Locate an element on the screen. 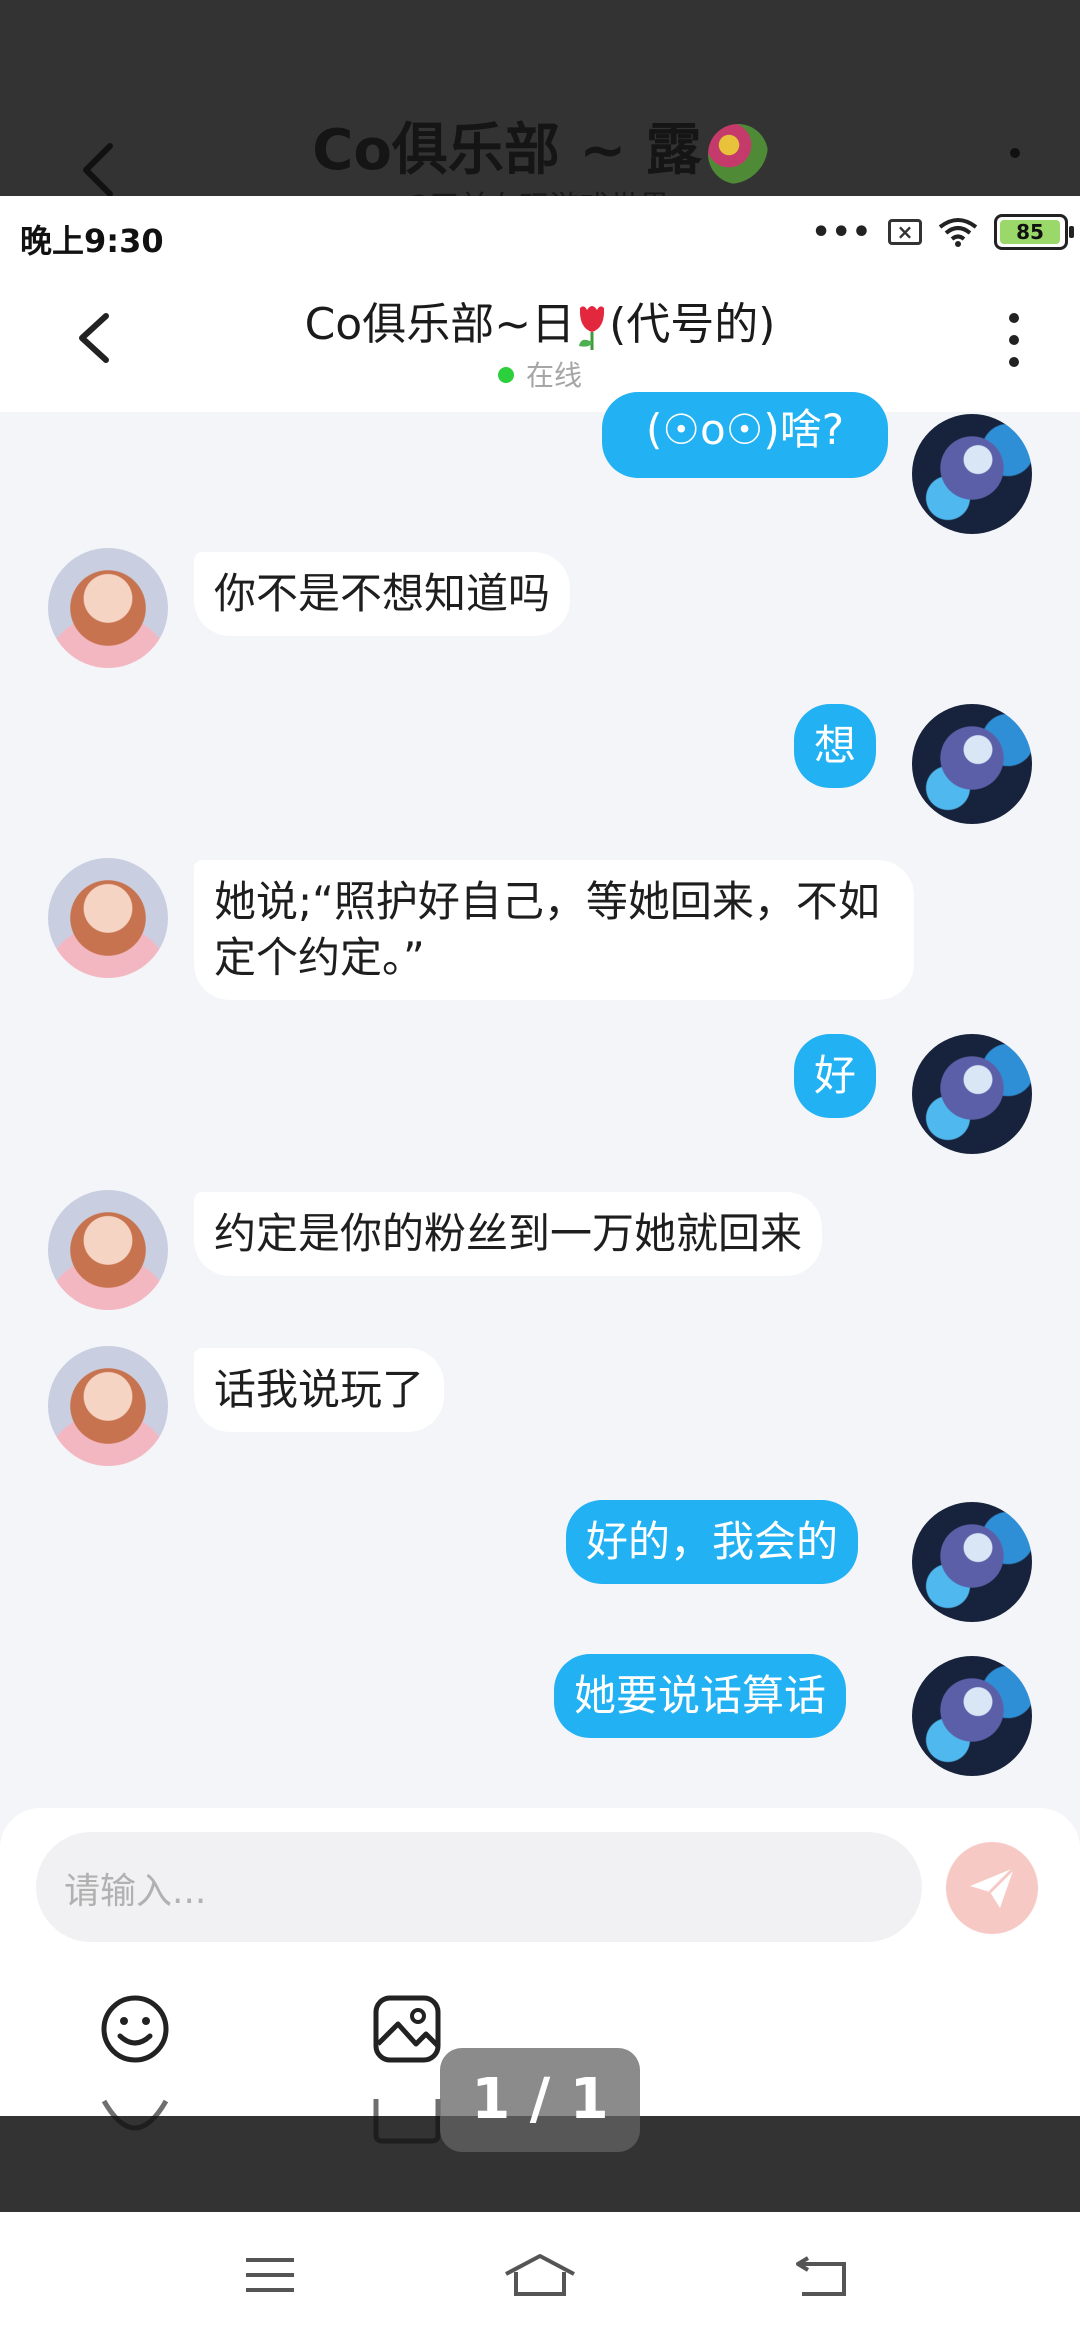  message-bubble-outgoing: 好的，我会的 is located at coordinates (712, 1542).